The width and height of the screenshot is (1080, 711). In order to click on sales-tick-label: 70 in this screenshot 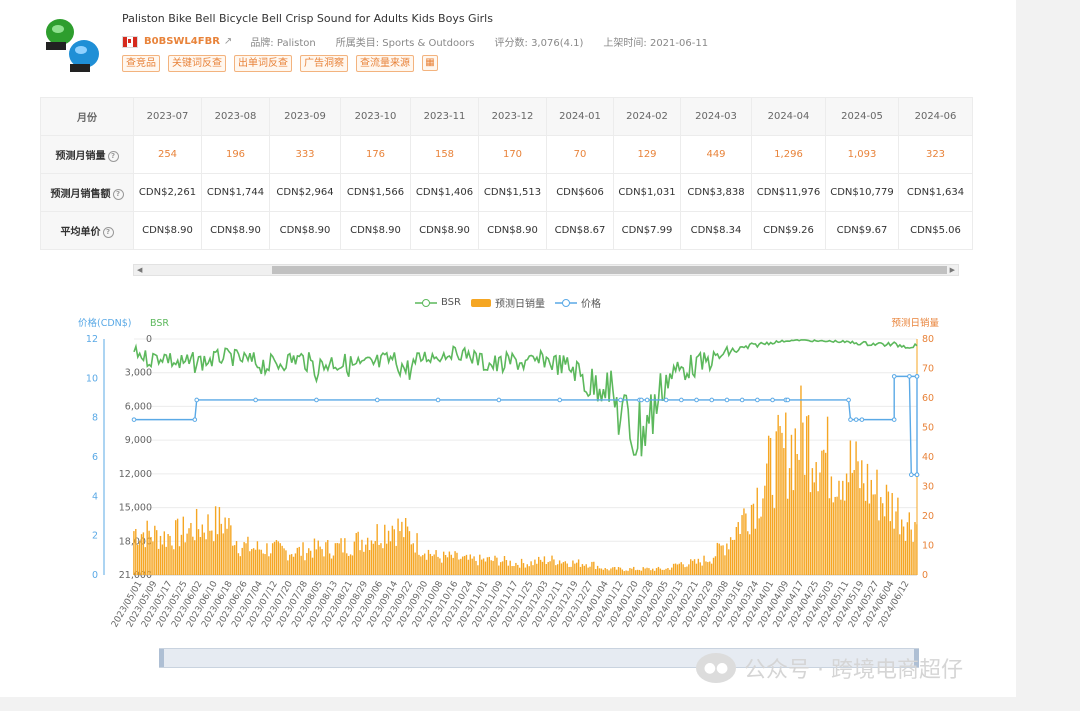, I will do `click(928, 369)`.